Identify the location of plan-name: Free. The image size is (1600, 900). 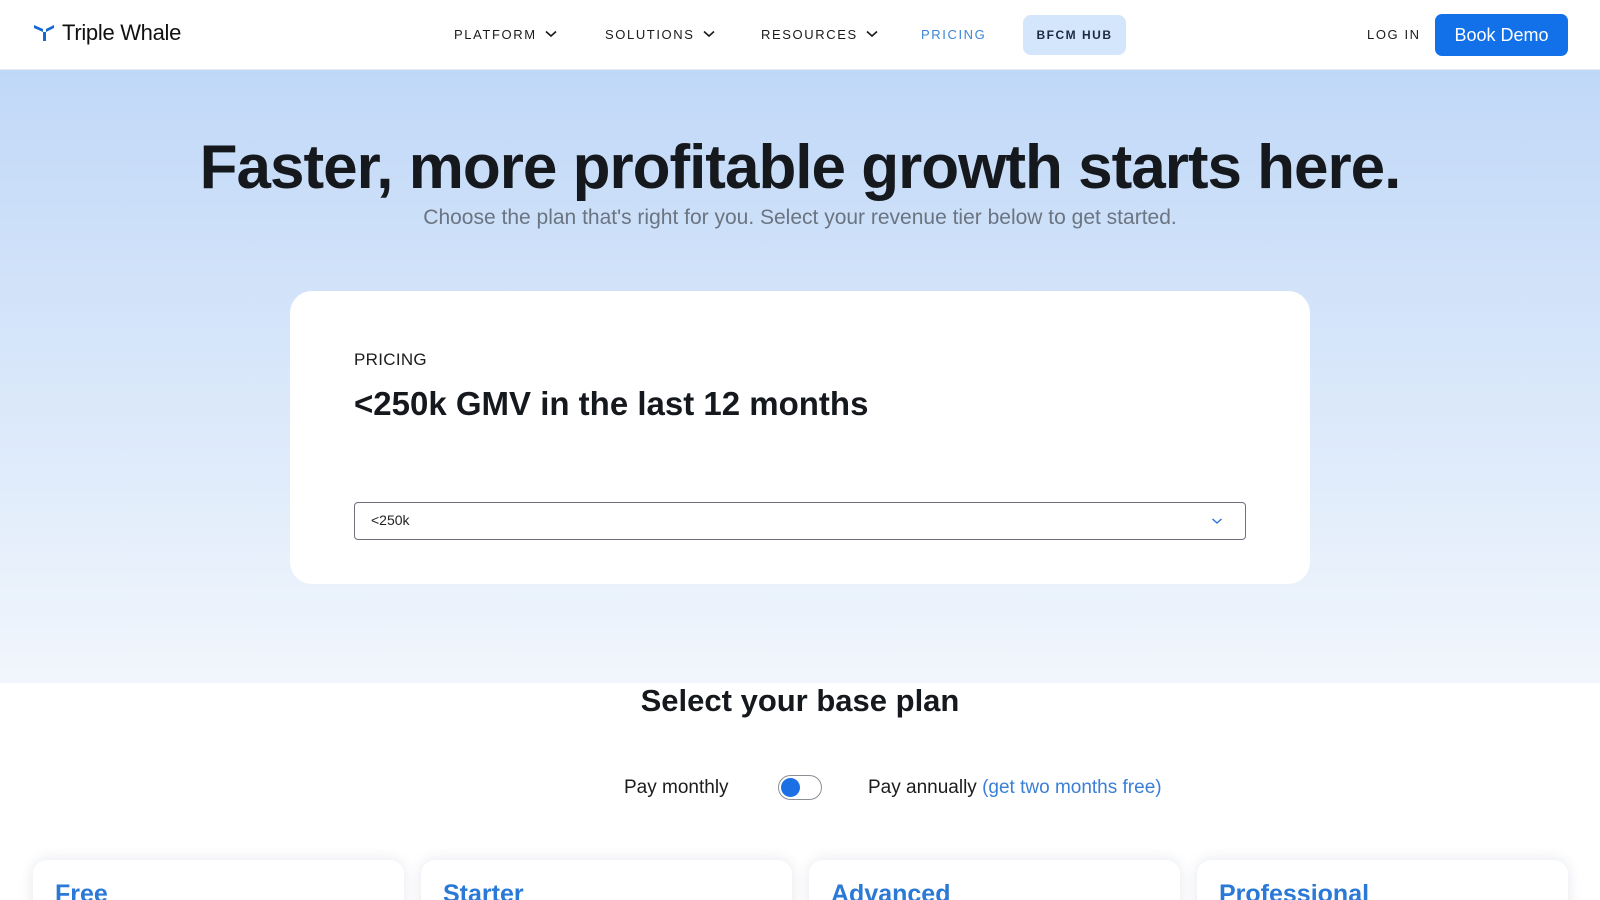
(81, 890).